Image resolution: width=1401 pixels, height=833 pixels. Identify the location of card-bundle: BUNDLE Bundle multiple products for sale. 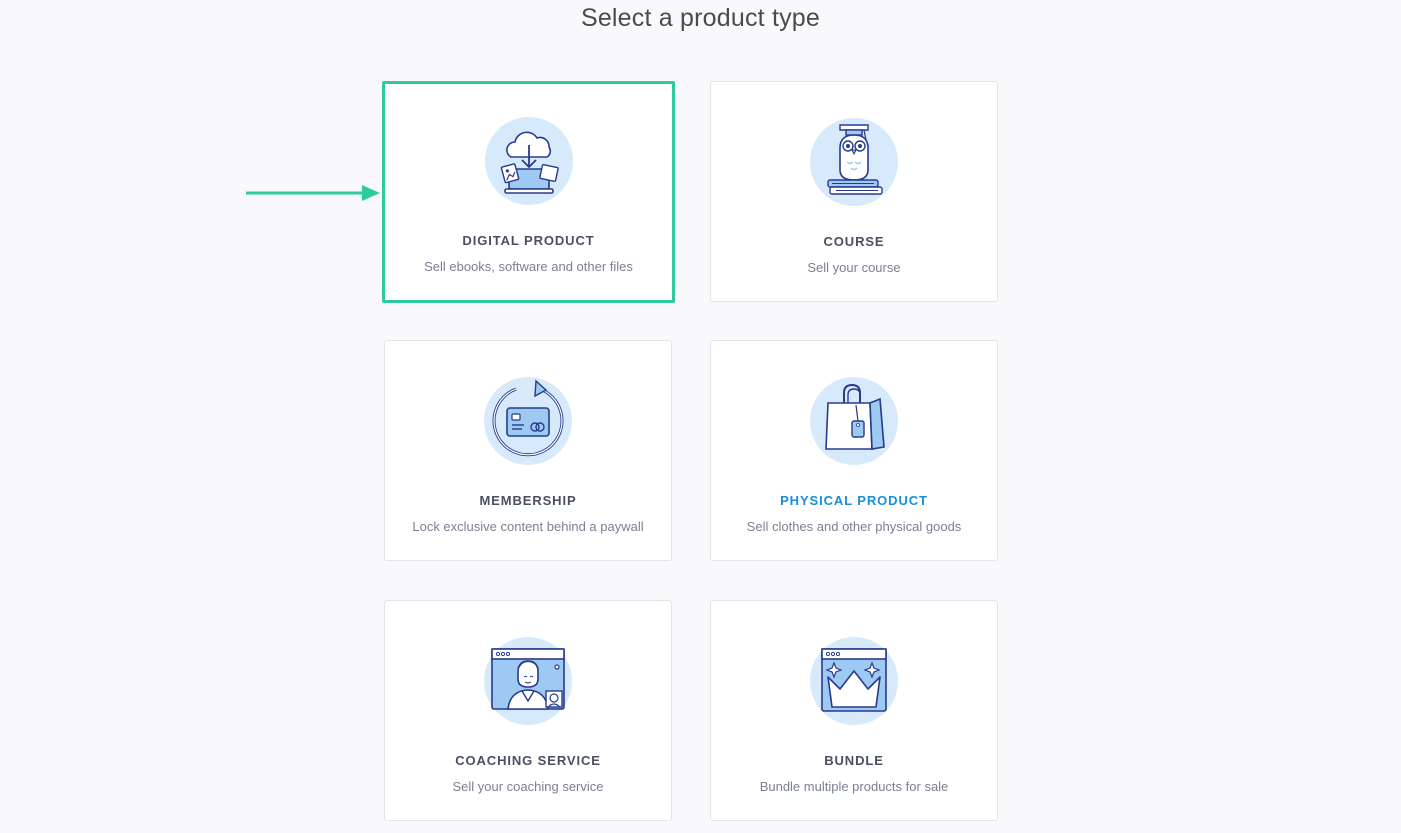
(854, 710).